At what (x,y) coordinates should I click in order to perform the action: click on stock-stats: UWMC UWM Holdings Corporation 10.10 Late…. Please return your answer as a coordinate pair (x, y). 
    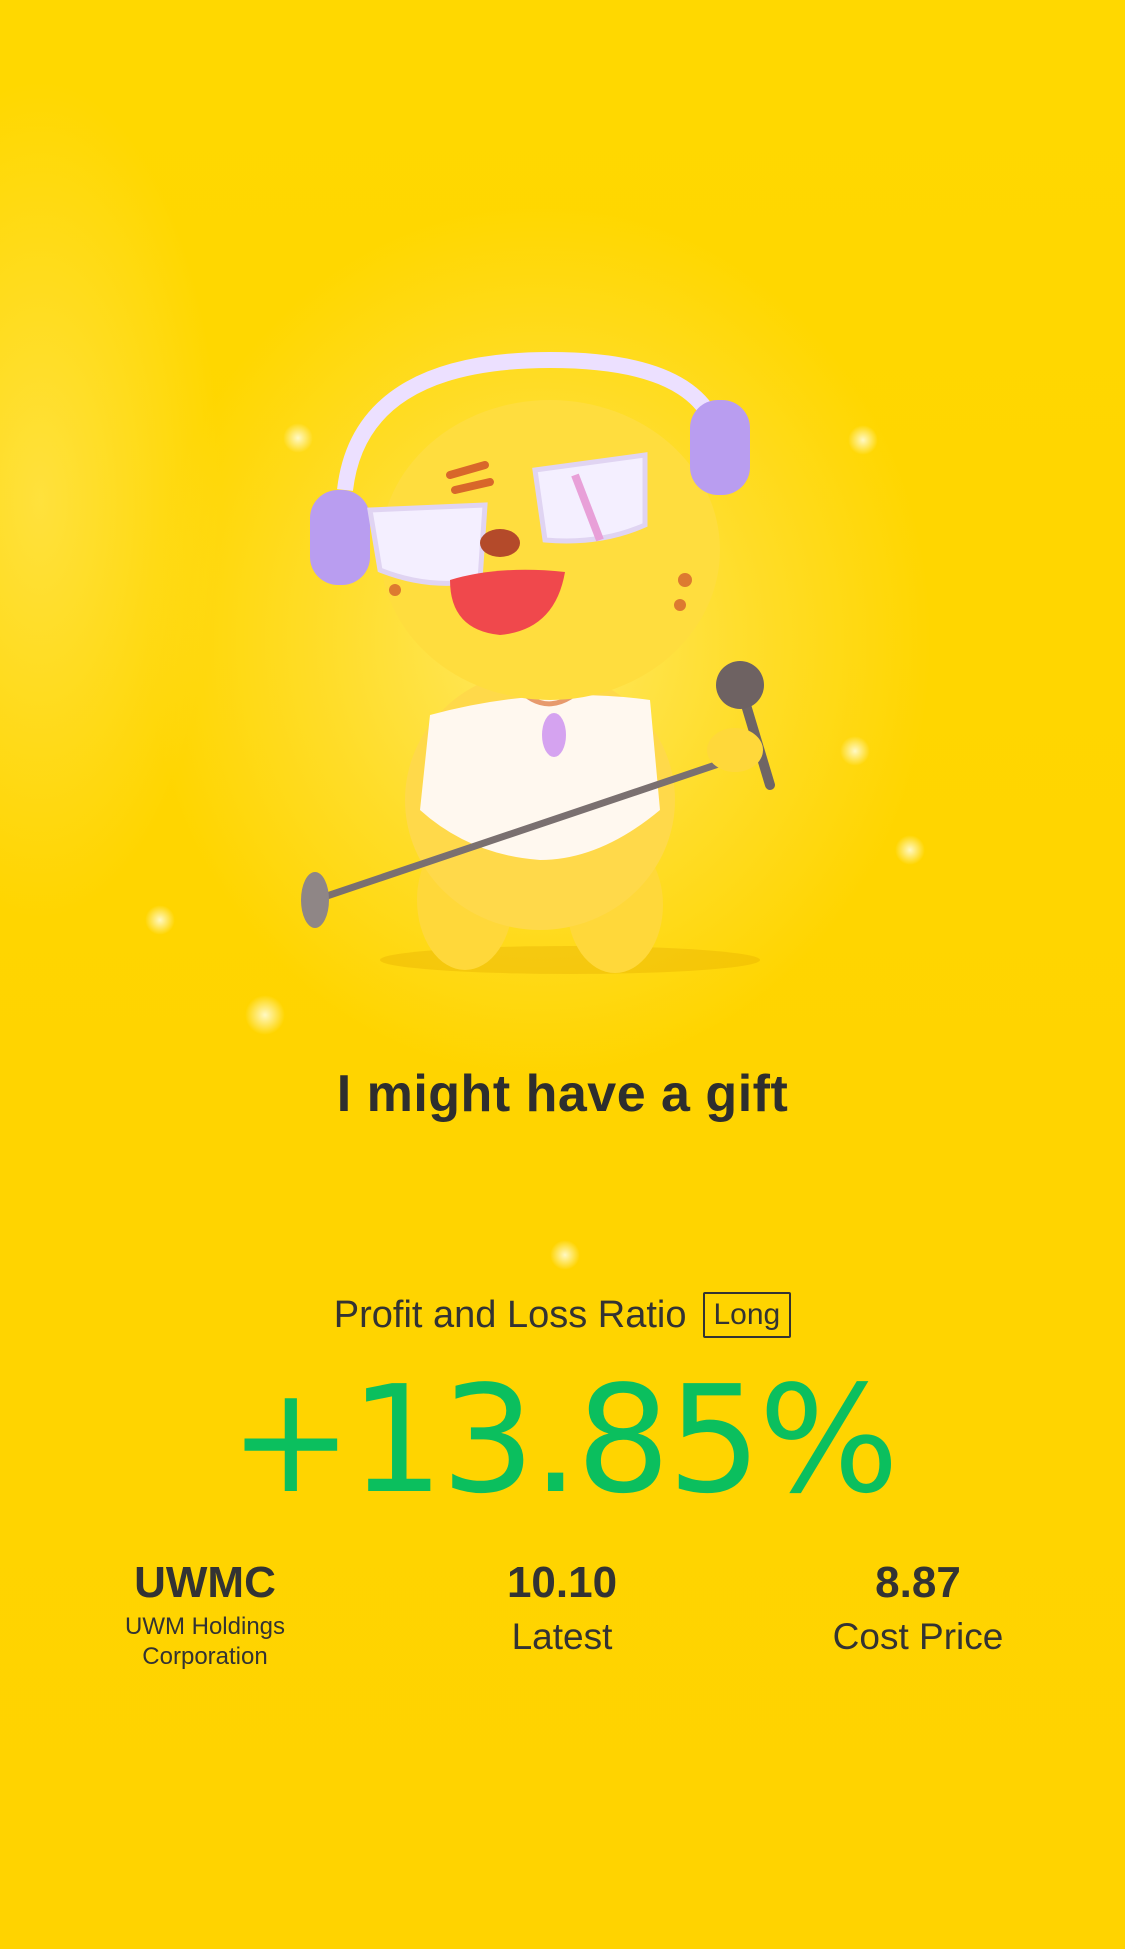
    Looking at the image, I should click on (562, 1626).